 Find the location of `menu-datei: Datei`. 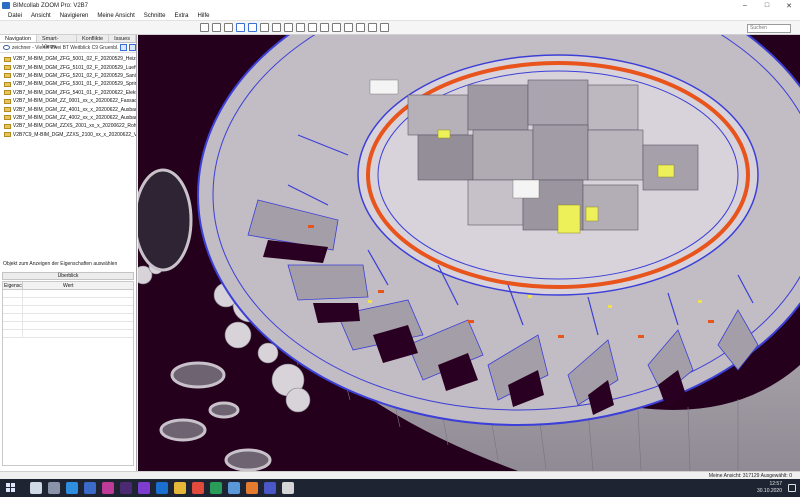

menu-datei: Datei is located at coordinates (15, 16).